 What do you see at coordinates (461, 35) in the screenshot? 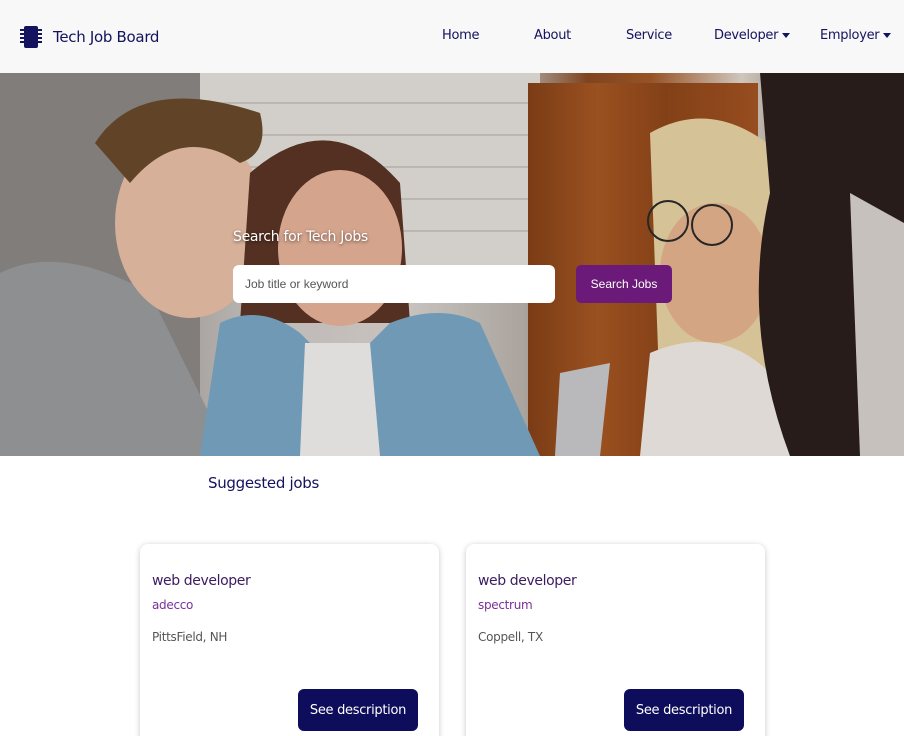
I see `nav-home: Home` at bounding box center [461, 35].